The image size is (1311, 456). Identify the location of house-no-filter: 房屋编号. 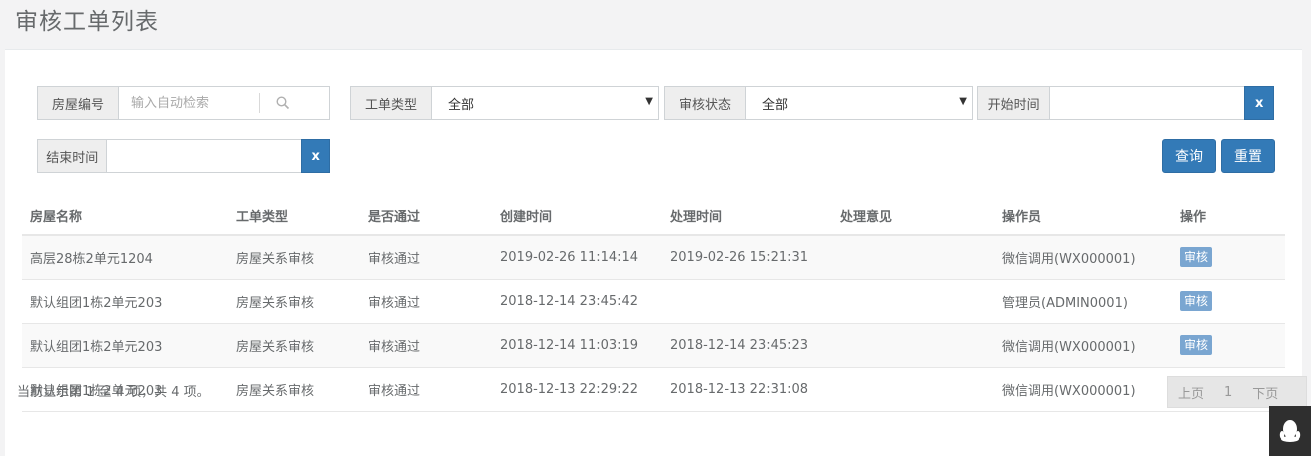
(183, 103).